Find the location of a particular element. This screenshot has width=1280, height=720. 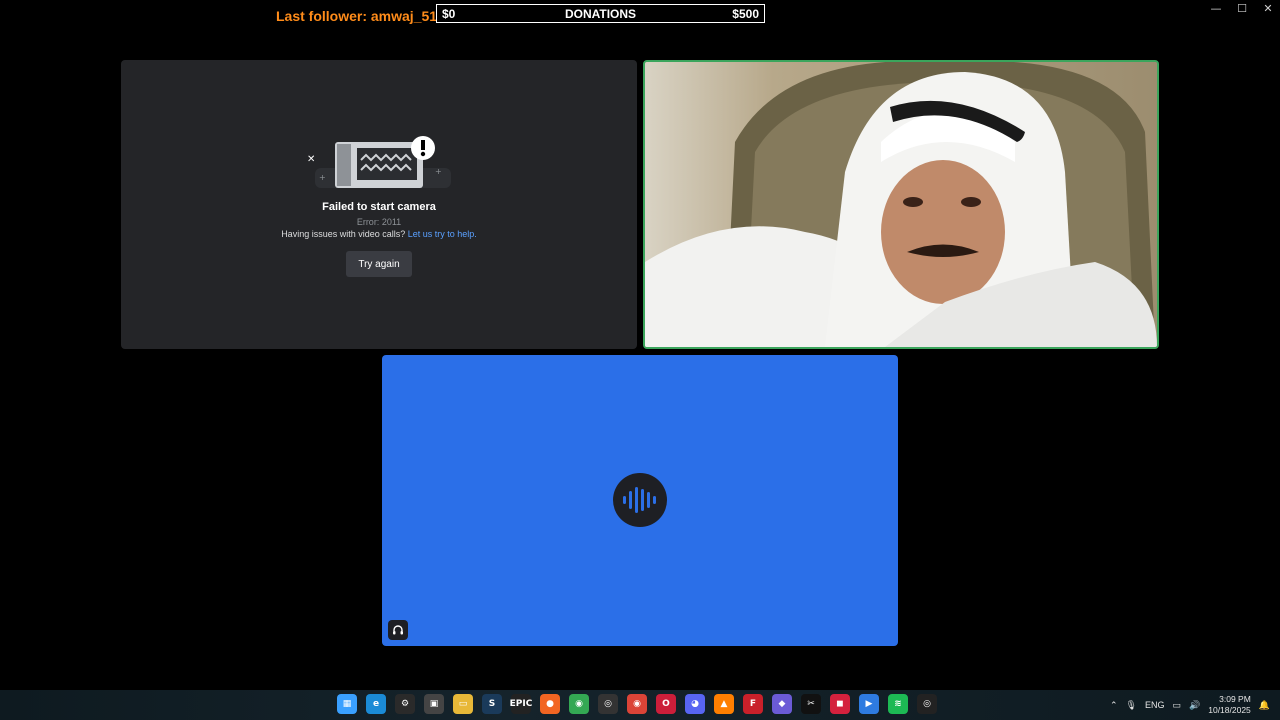

headset-icon is located at coordinates (398, 630).